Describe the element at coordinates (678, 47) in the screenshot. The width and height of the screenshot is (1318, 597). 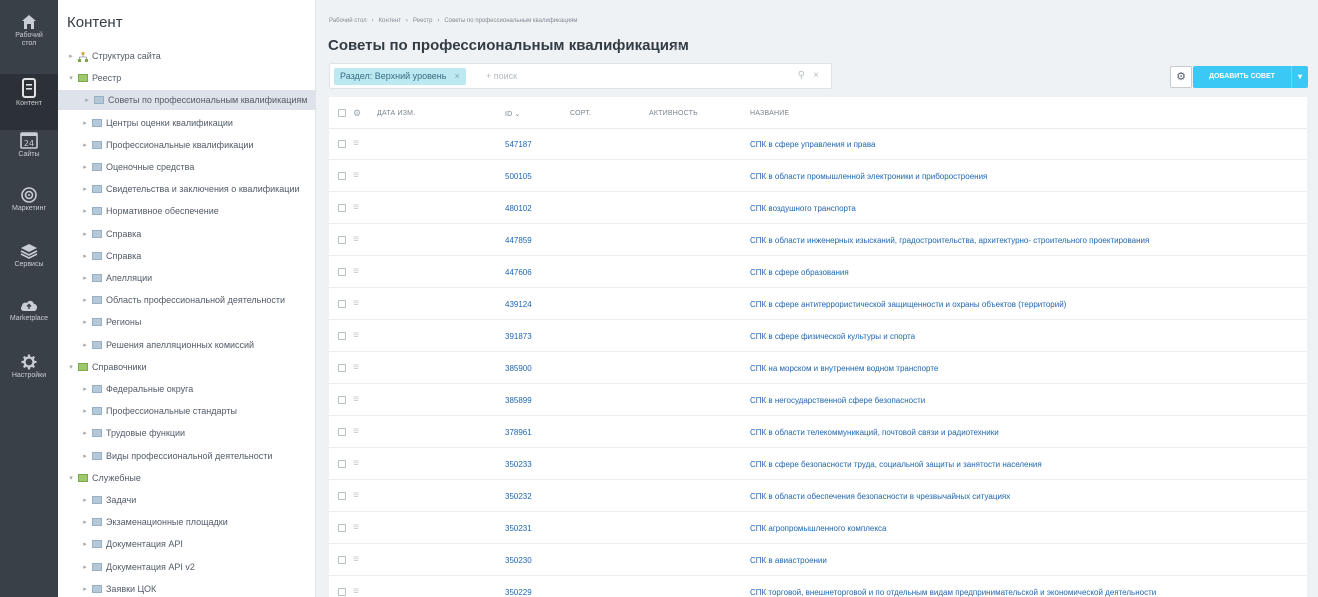
I see `favorite-star-icon: ☆` at that location.